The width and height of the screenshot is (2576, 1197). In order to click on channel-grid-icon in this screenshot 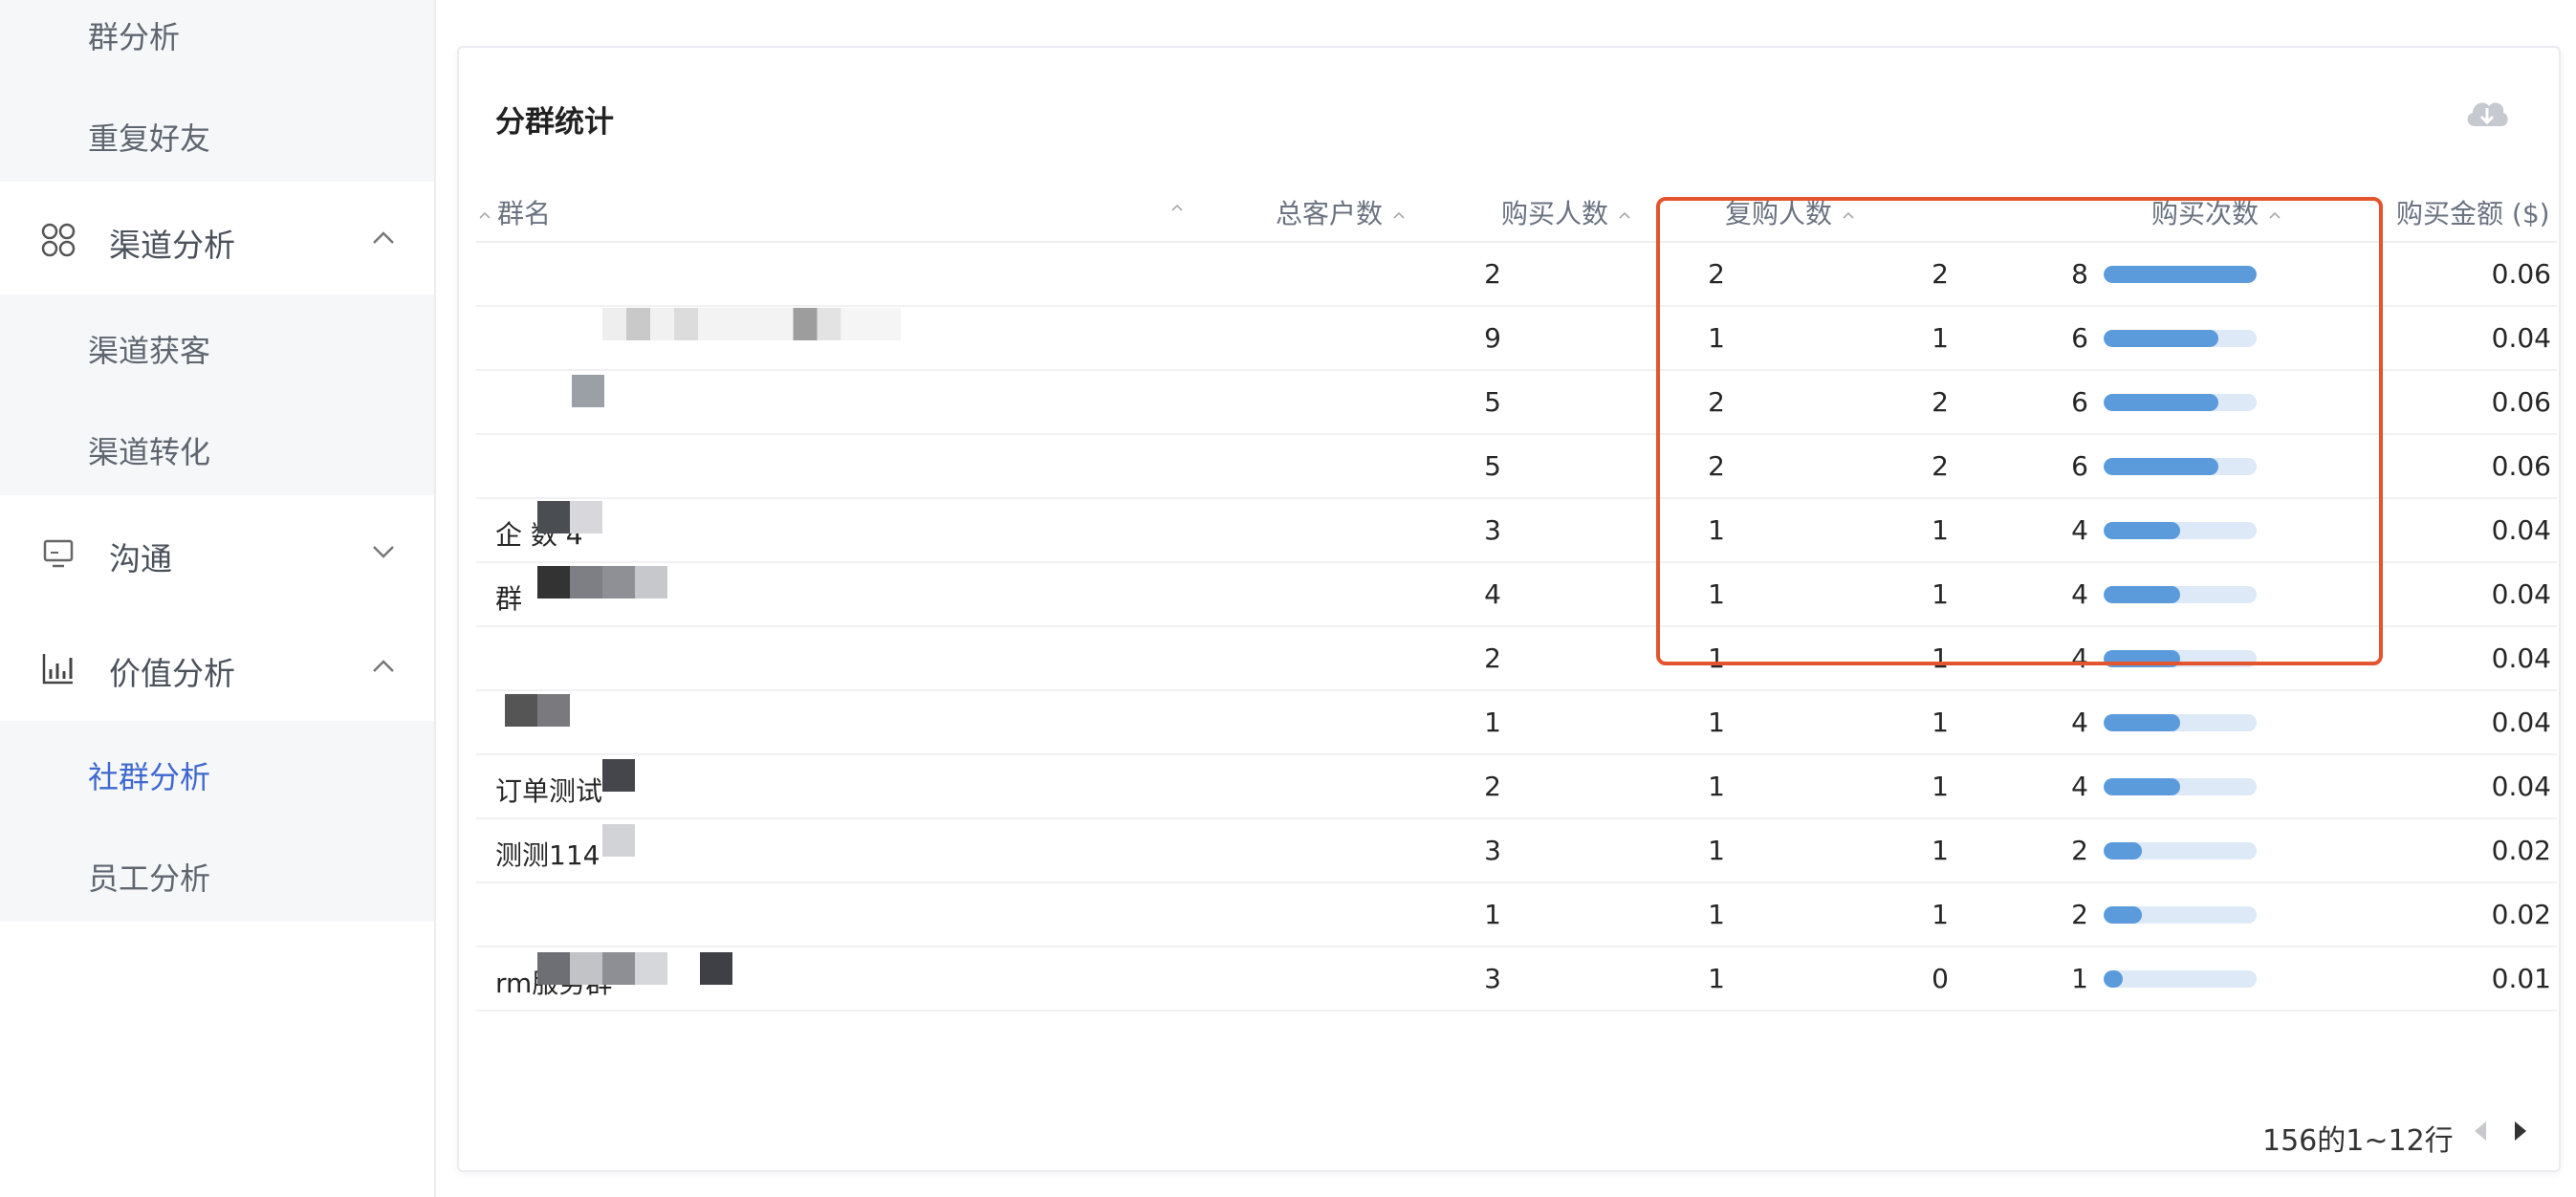, I will do `click(58, 240)`.